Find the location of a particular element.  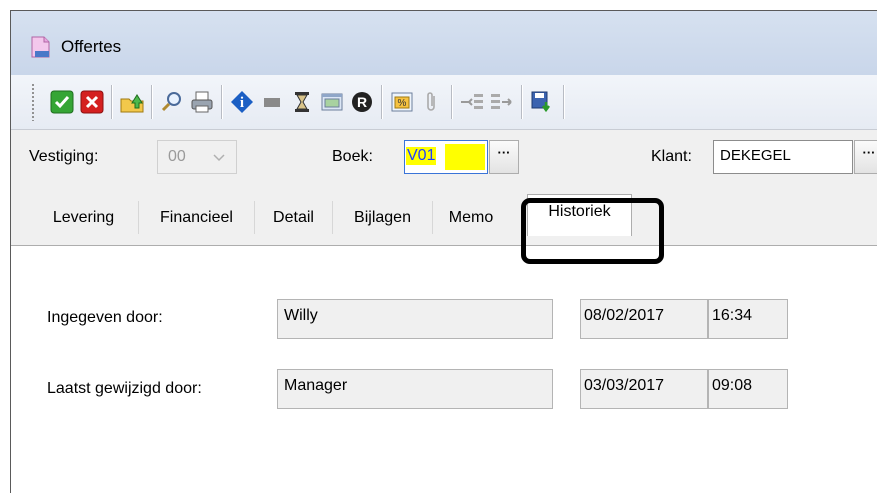

info-icon: i is located at coordinates (242, 102).